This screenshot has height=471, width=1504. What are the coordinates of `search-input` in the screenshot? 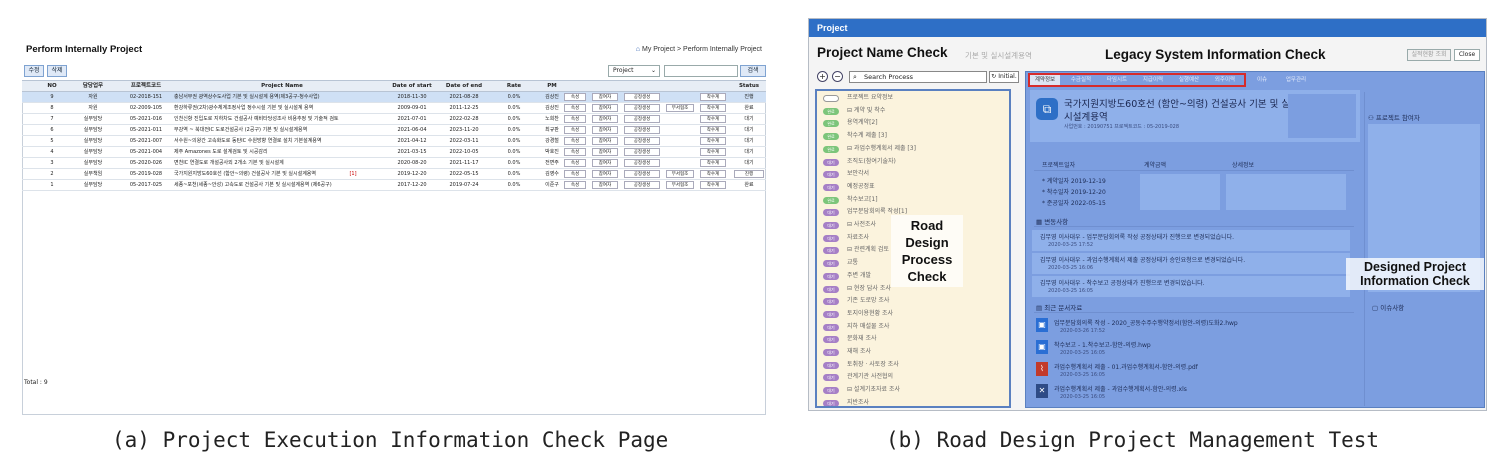 It's located at (701, 71).